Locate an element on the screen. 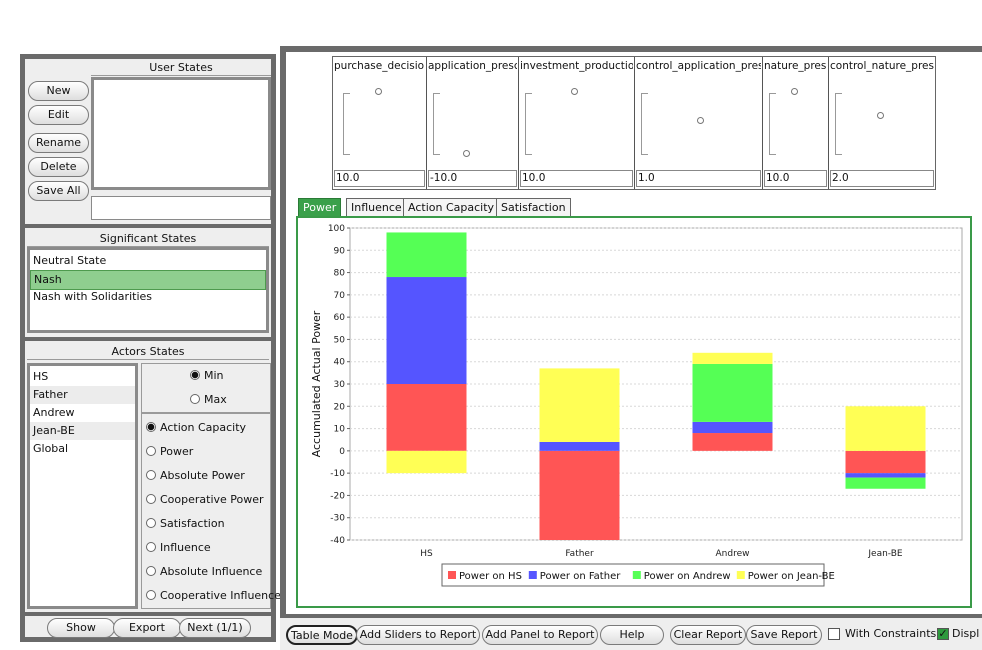 The width and height of the screenshot is (982, 650). slider-purchase-decision: purchase_decision 10.0 is located at coordinates (380, 123).